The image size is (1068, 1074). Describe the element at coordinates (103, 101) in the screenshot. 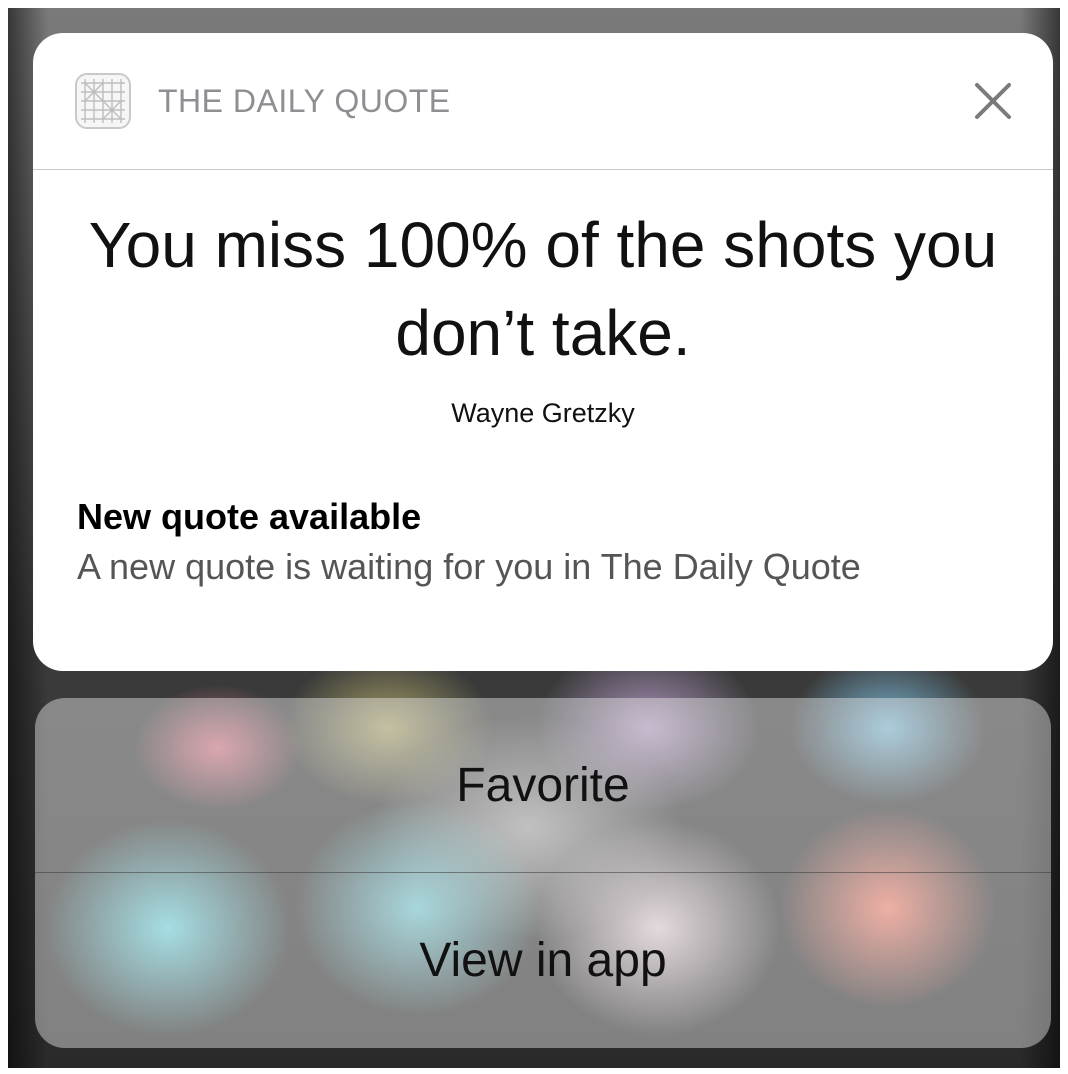

I see `grid-app-icon` at that location.